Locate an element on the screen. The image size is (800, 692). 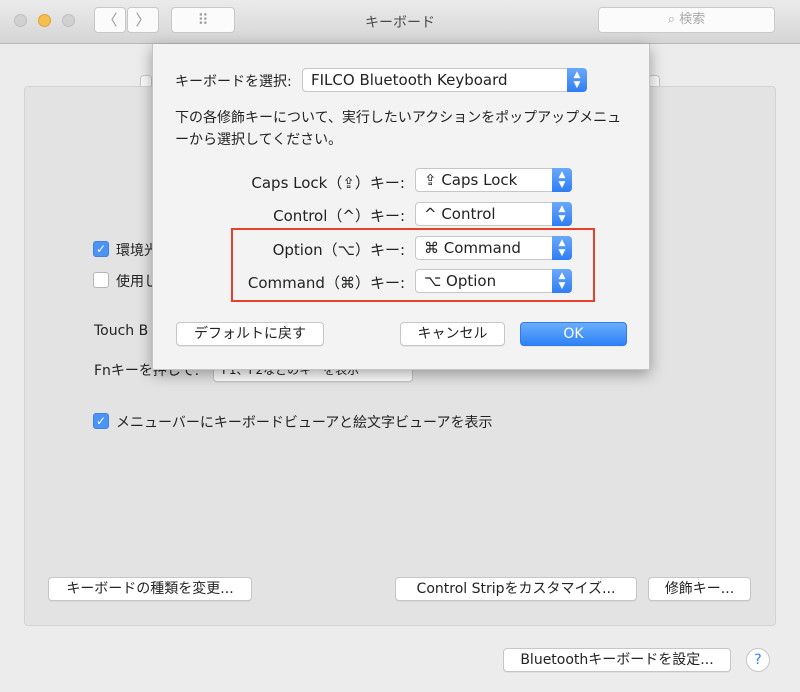
keyboard-select-value: FILCO Bluetooth Keyboard is located at coordinates (409, 80).